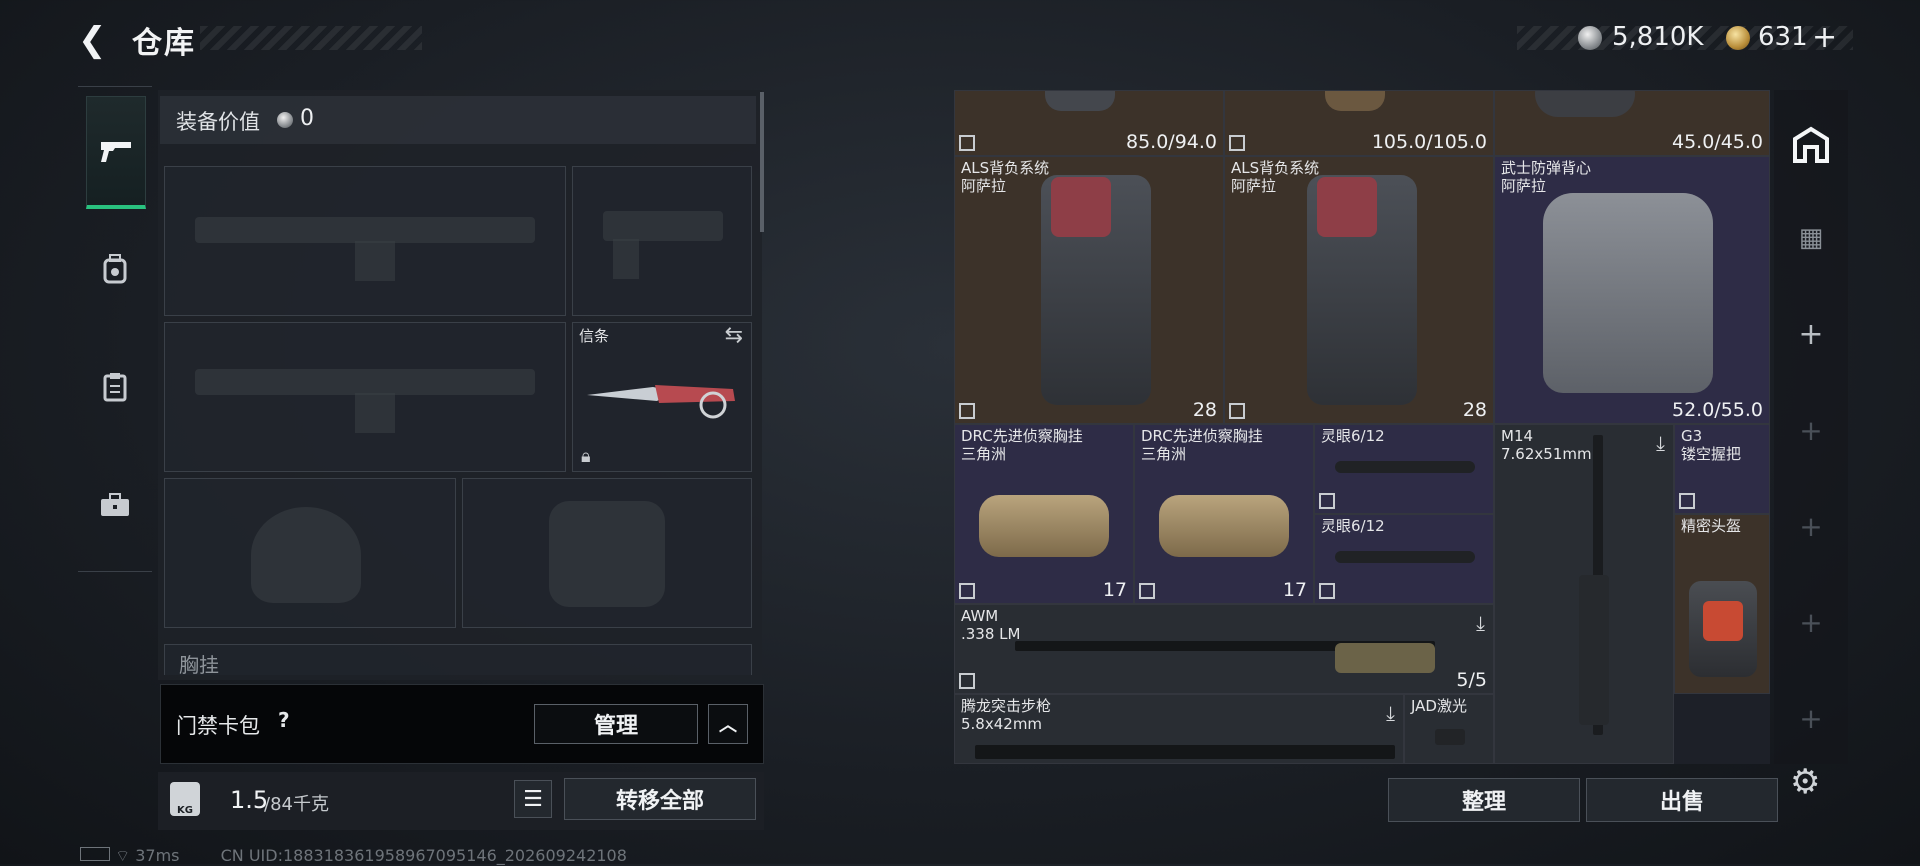  I want to click on chest-rig-slot: 胸挂, so click(458, 660).